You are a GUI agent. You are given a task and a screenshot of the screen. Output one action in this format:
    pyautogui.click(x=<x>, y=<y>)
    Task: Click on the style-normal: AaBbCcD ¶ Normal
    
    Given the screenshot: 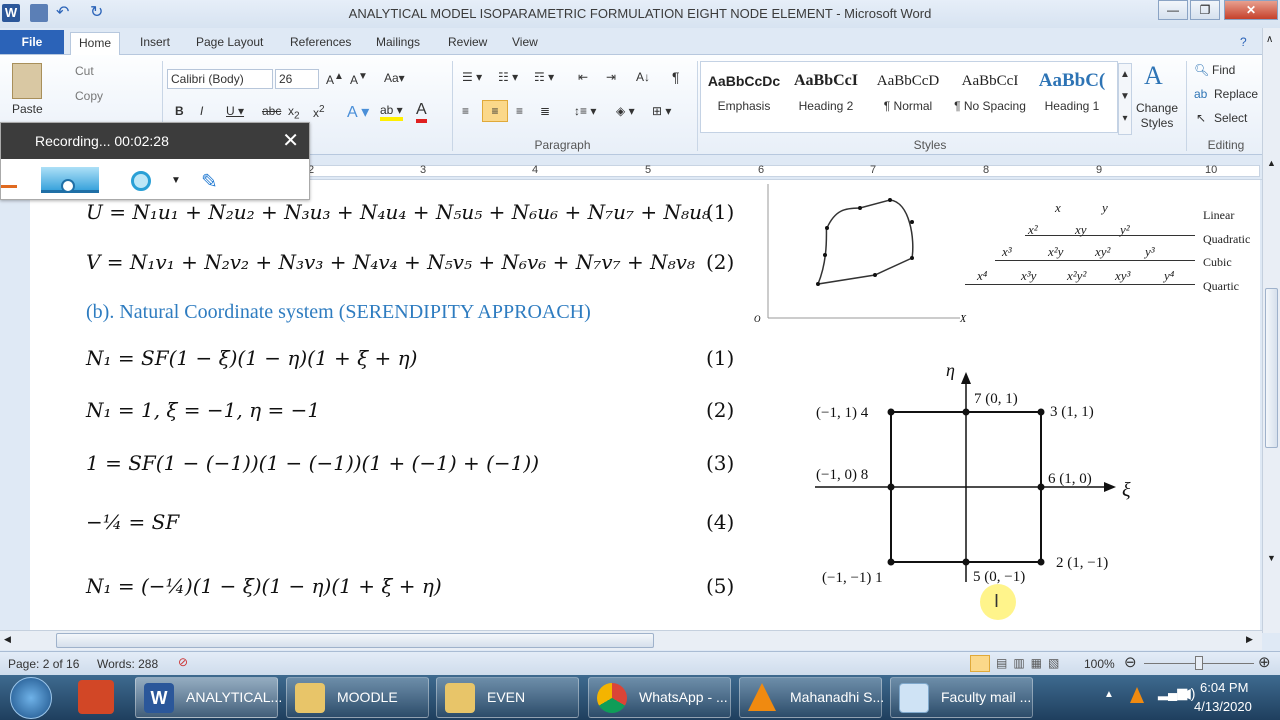 What is the action you would take?
    pyautogui.click(x=908, y=95)
    